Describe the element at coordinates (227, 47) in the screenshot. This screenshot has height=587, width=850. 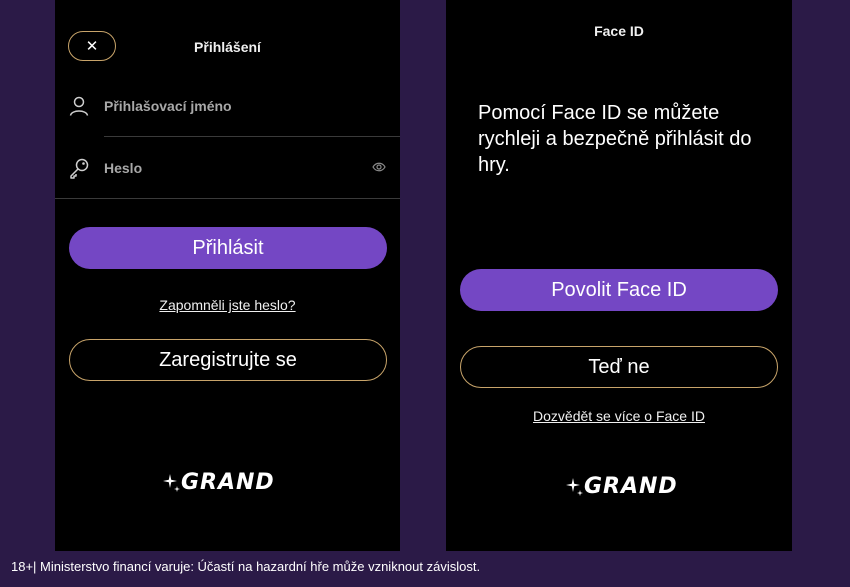
I see `page-title: Přihlášení` at that location.